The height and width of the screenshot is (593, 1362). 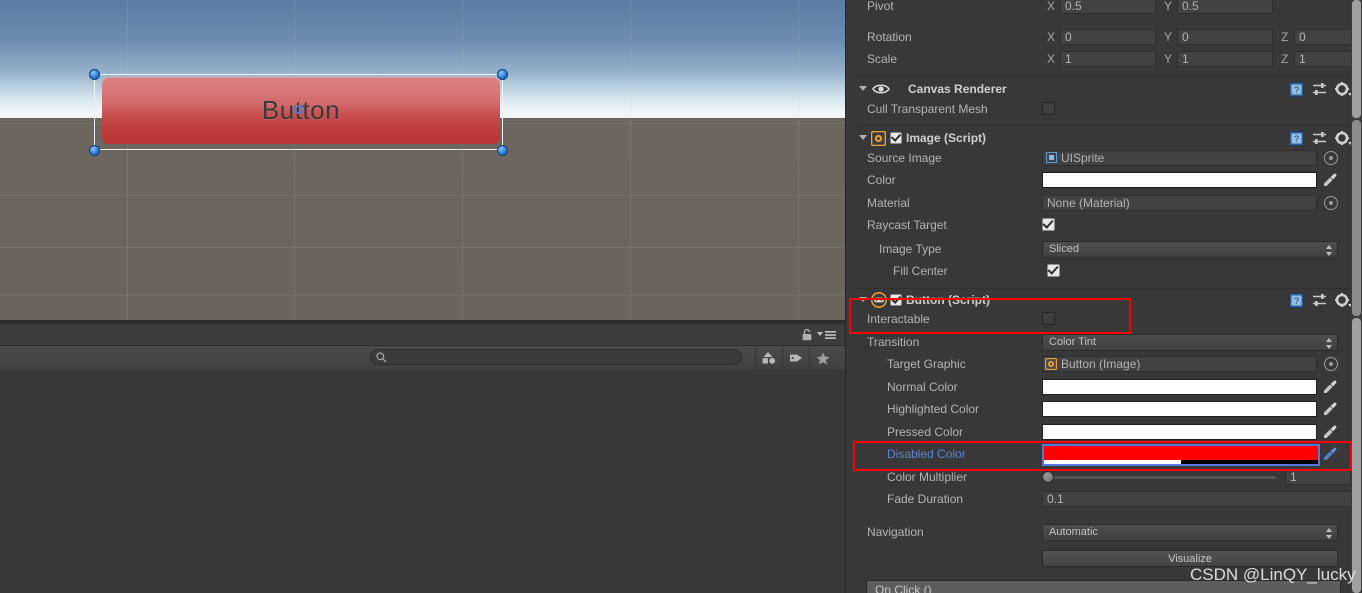 I want to click on pivot-y-axis: Y, so click(x=1168, y=6).